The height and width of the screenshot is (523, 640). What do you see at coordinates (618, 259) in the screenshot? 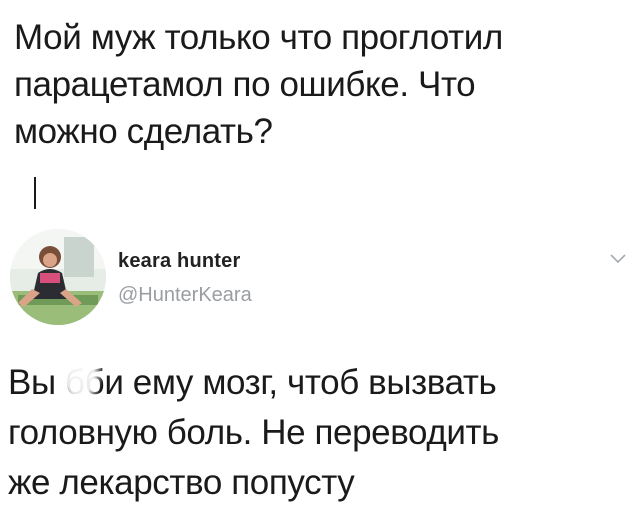
I see `chevron-down-icon` at bounding box center [618, 259].